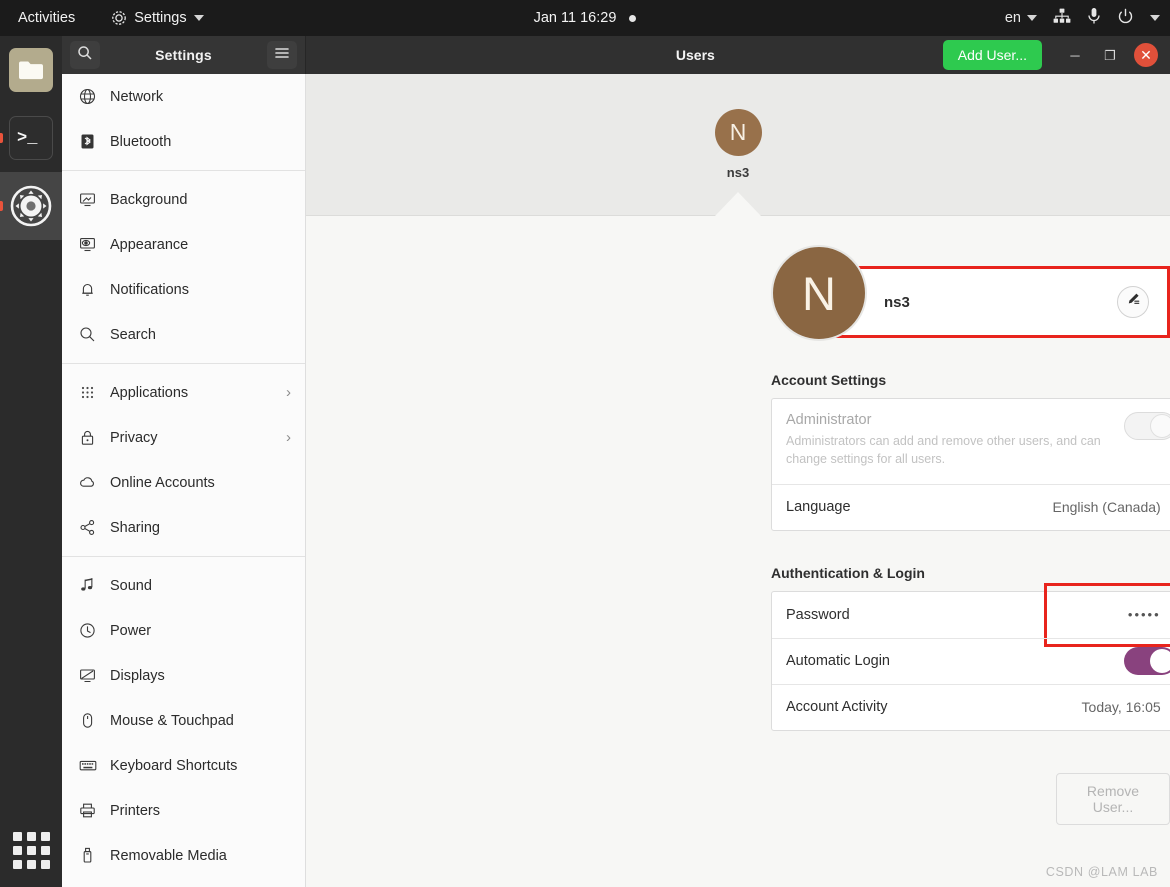 Image resolution: width=1170 pixels, height=887 pixels. What do you see at coordinates (1082, 18) in the screenshot?
I see `system-status-area: en` at bounding box center [1082, 18].